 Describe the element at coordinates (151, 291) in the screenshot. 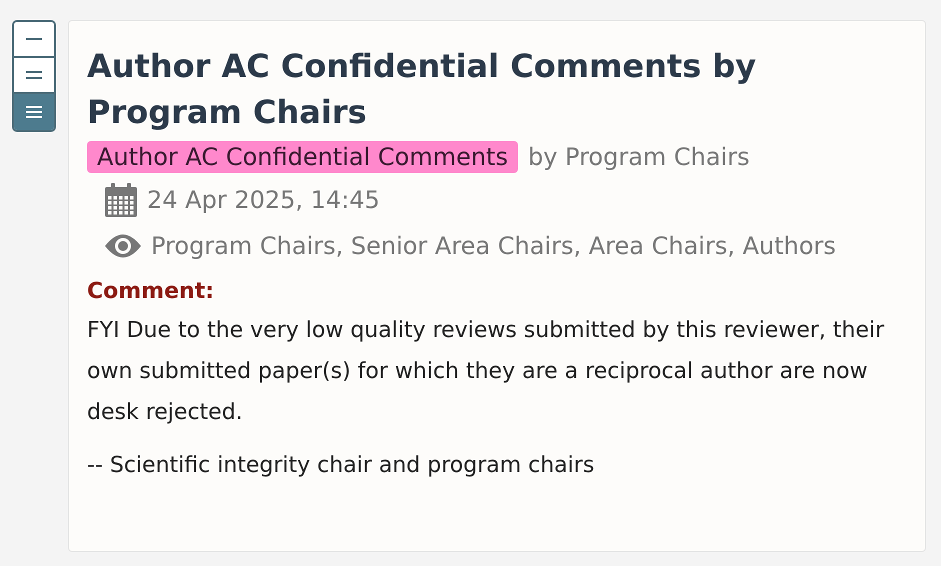

I see `field-label: Comment:` at that location.